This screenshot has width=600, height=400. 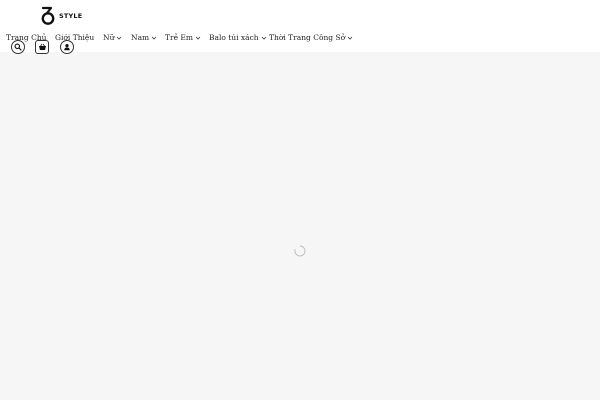 I want to click on nav-item-thoi-trang-cong-so: Thời Trang Công Sở, so click(x=311, y=37).